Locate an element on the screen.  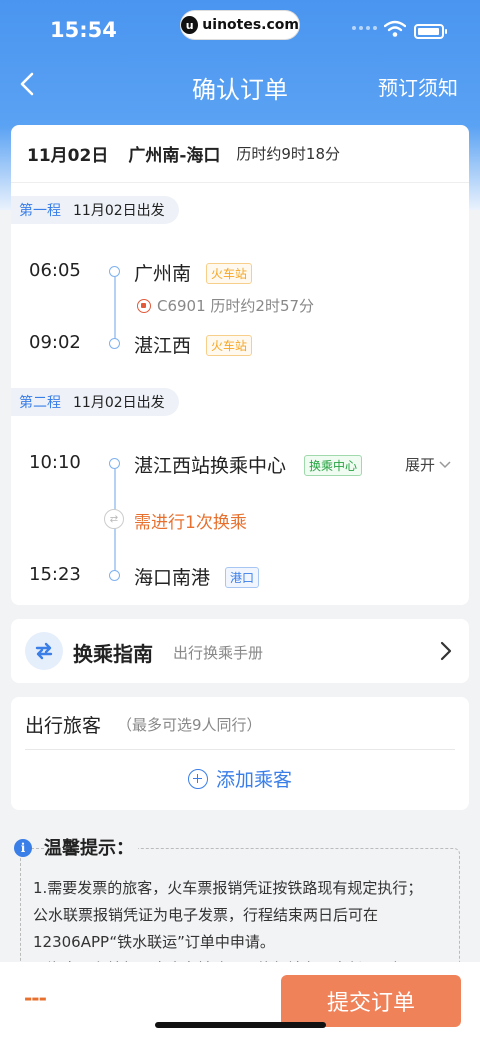
leg-label: 第一程 is located at coordinates (40, 211).